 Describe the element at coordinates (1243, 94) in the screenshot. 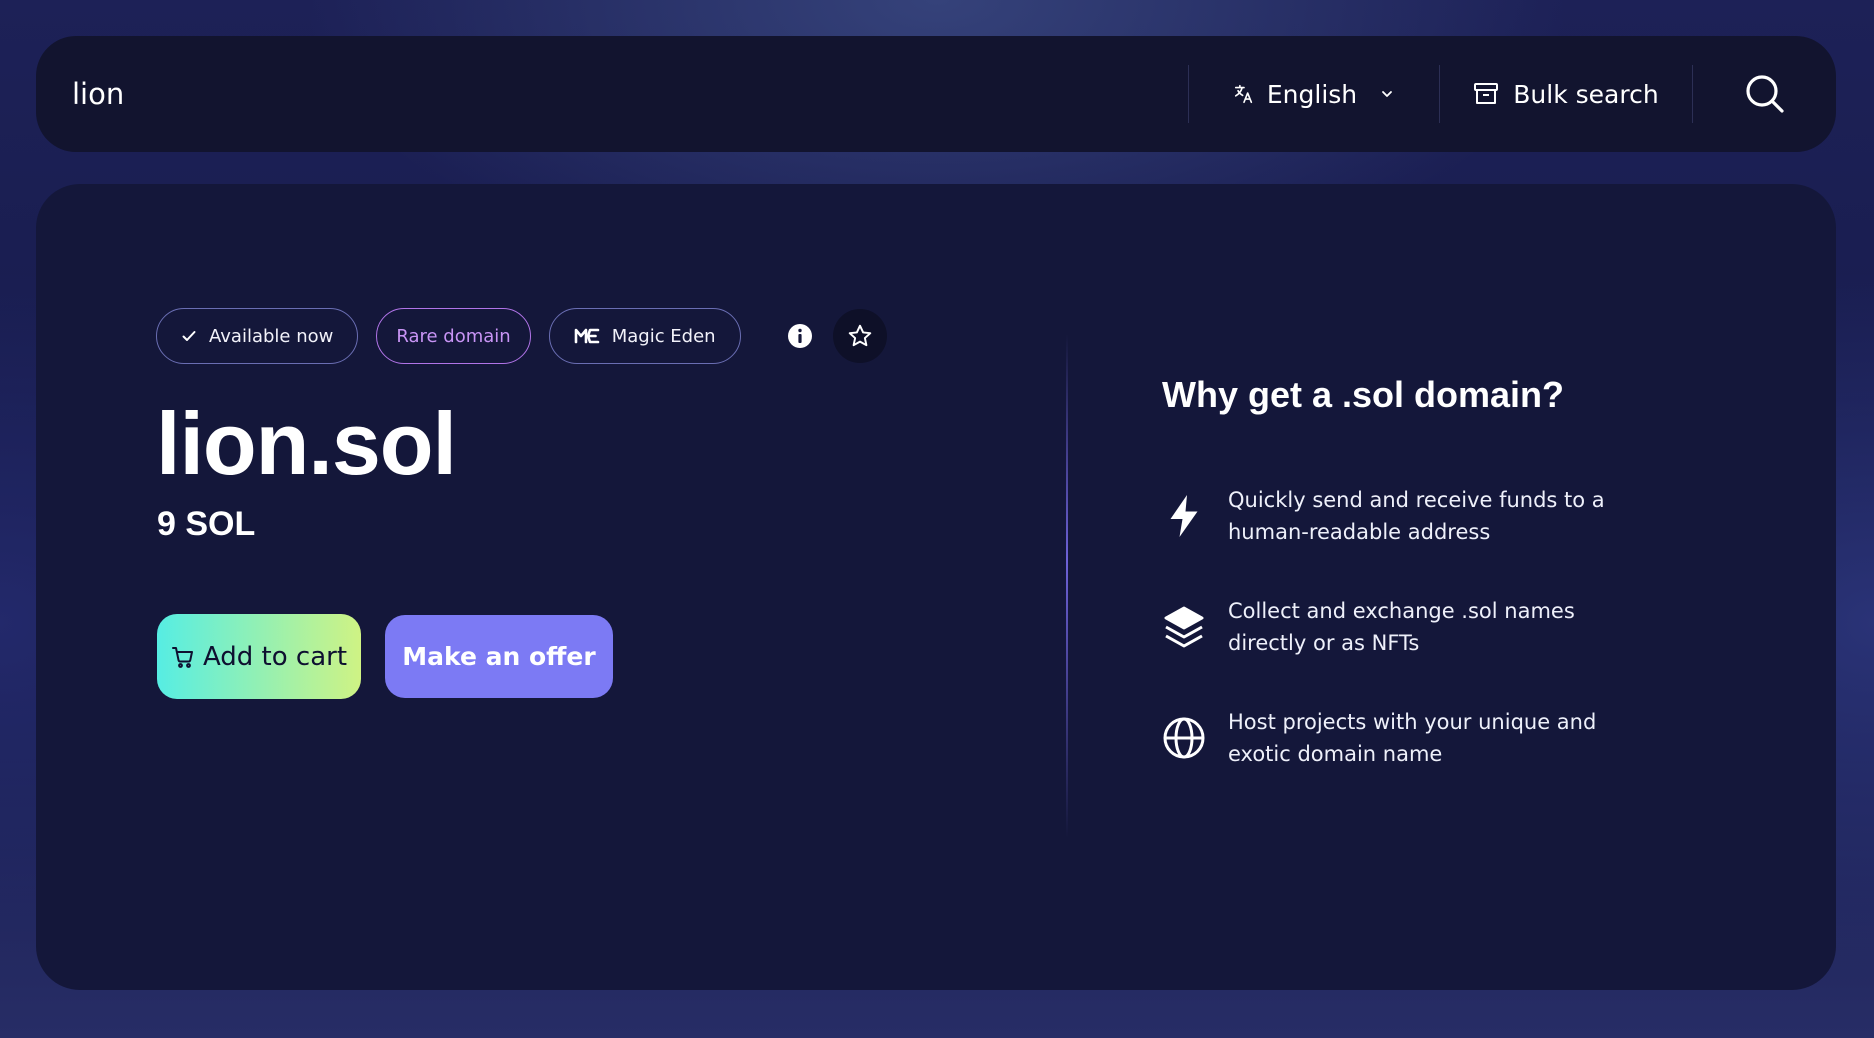

I see `translate-icon` at that location.